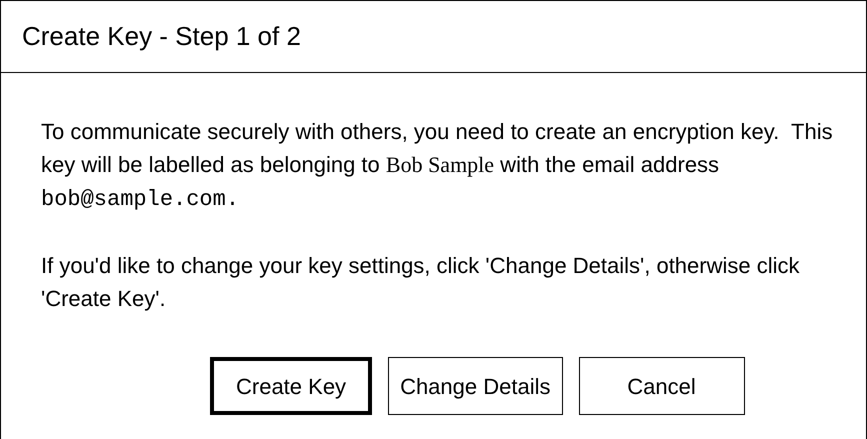  I want to click on dialog-button: Cancel, so click(661, 386).